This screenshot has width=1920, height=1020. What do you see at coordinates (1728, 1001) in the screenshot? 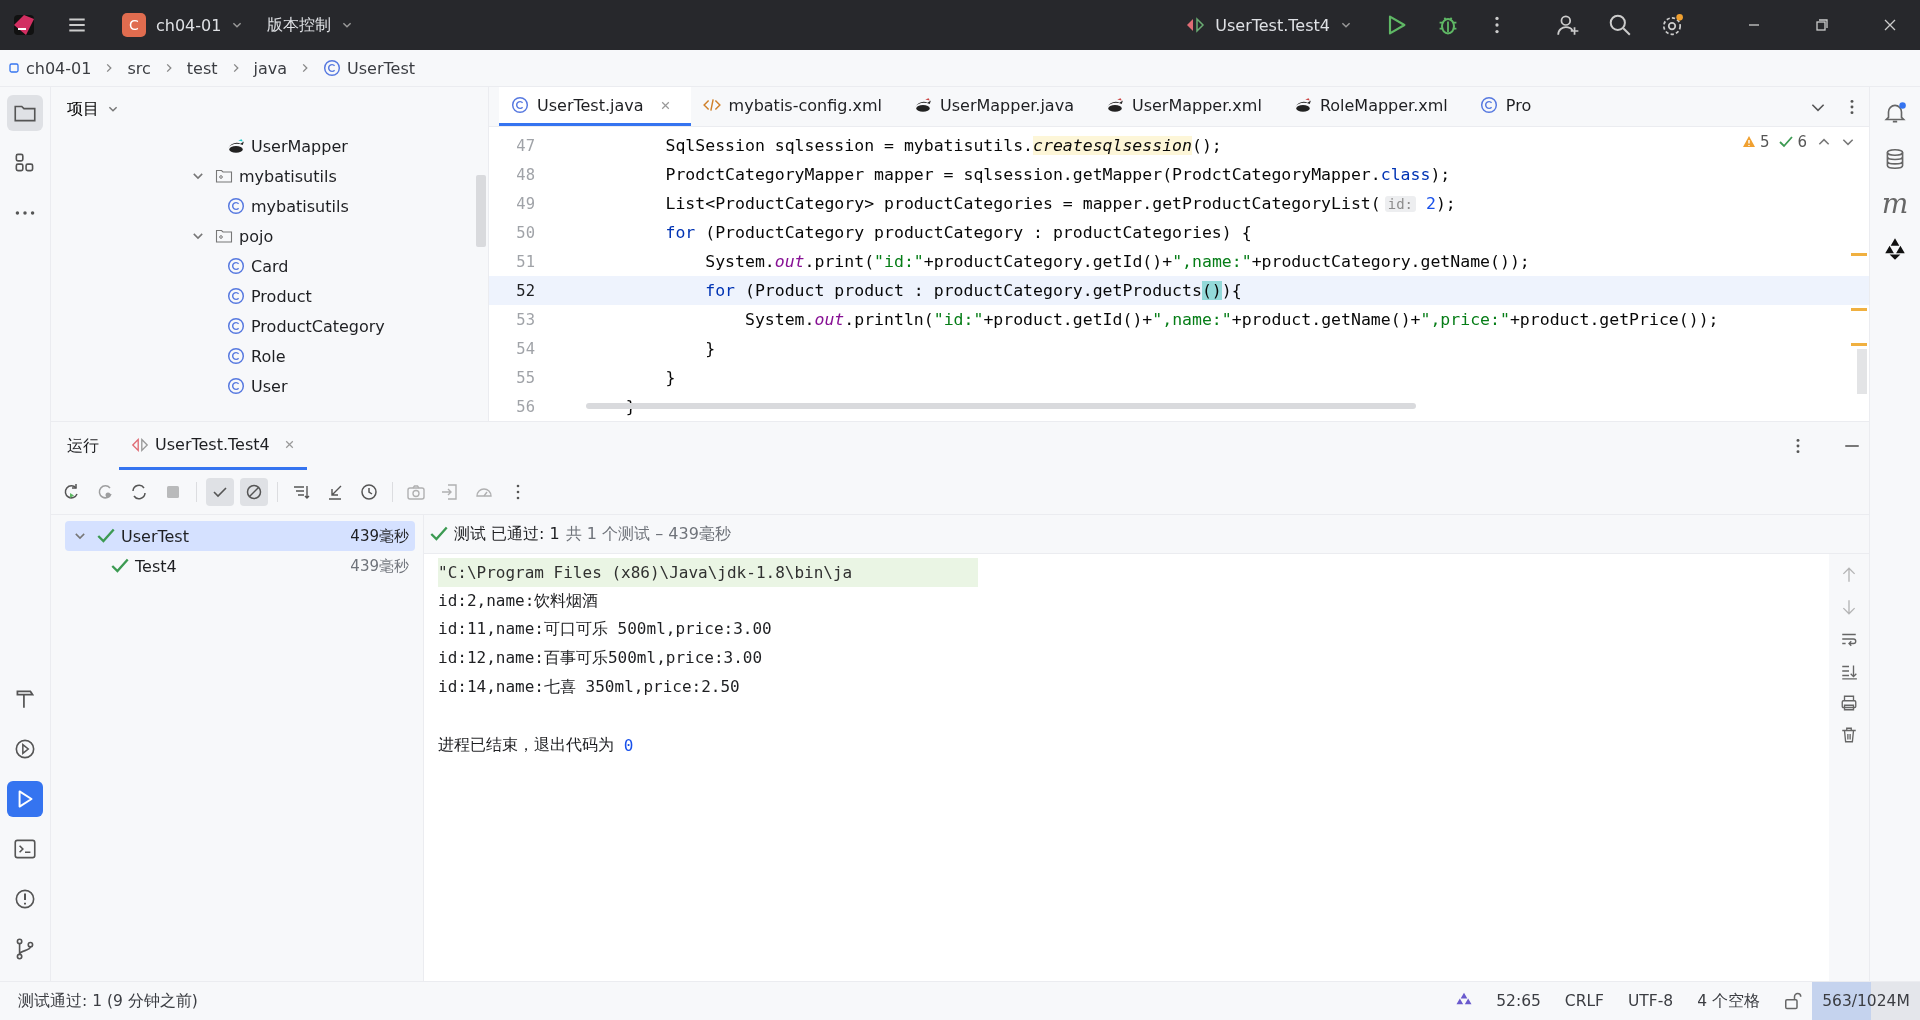
I see `indent-setting: 4 个空格` at bounding box center [1728, 1001].